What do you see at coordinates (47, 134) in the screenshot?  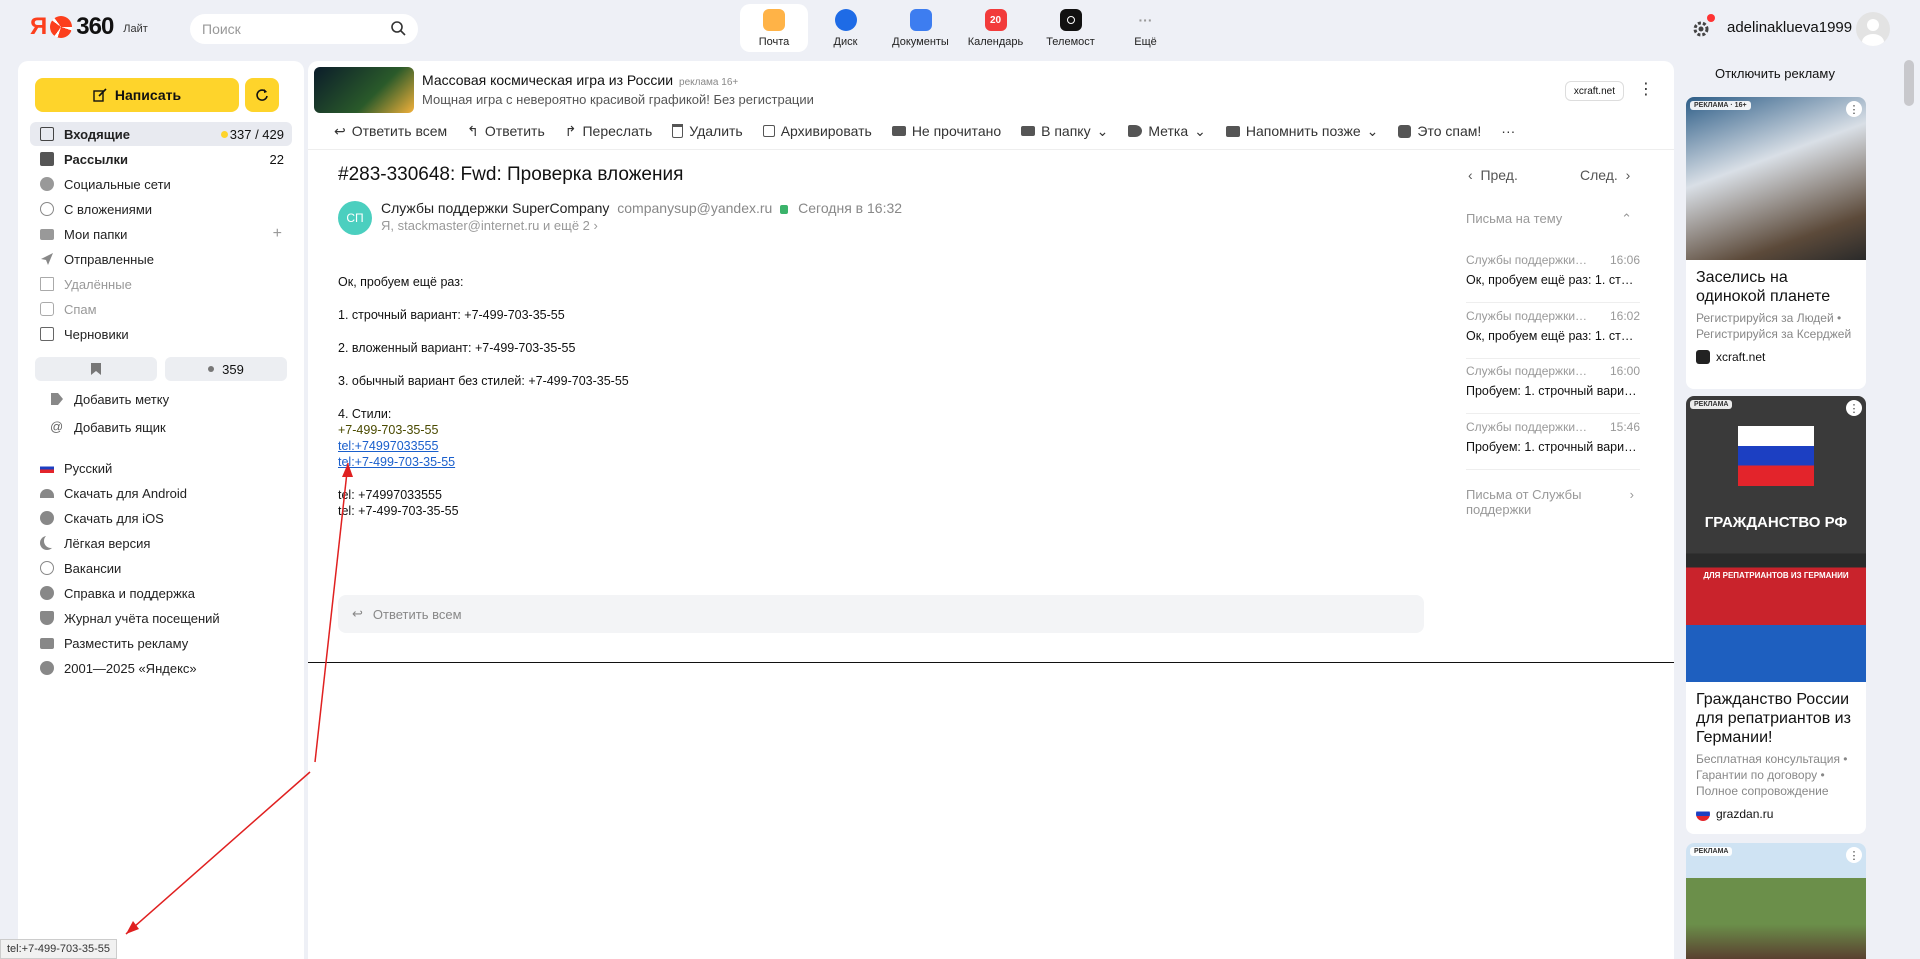 I see `inbox-icon` at bounding box center [47, 134].